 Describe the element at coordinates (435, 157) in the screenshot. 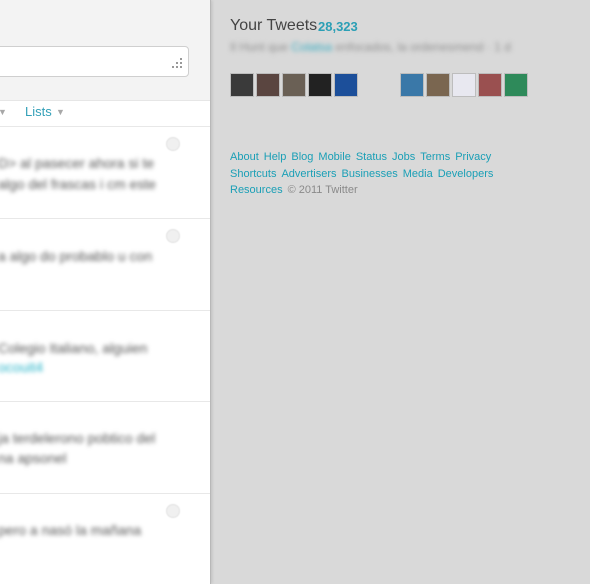

I see `footer-link-terms: Terms` at that location.